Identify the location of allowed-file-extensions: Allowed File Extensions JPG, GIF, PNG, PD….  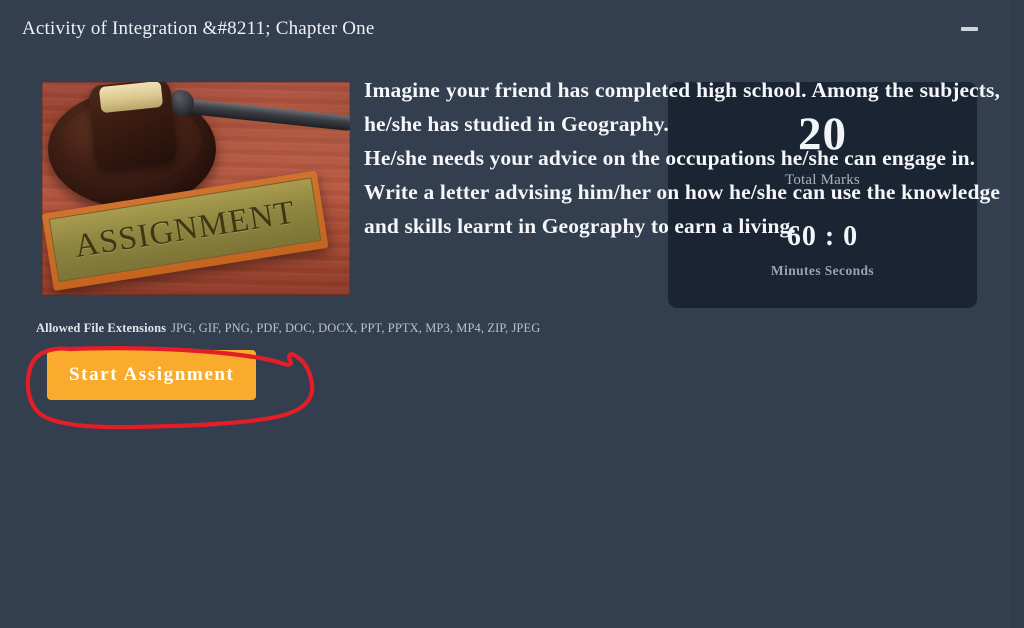
(511, 320).